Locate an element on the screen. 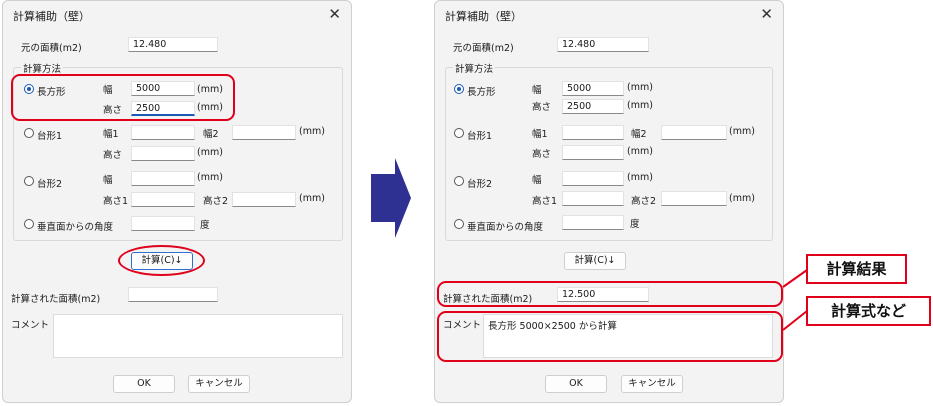  callout-calc-result: 計算結果 is located at coordinates (856, 269).